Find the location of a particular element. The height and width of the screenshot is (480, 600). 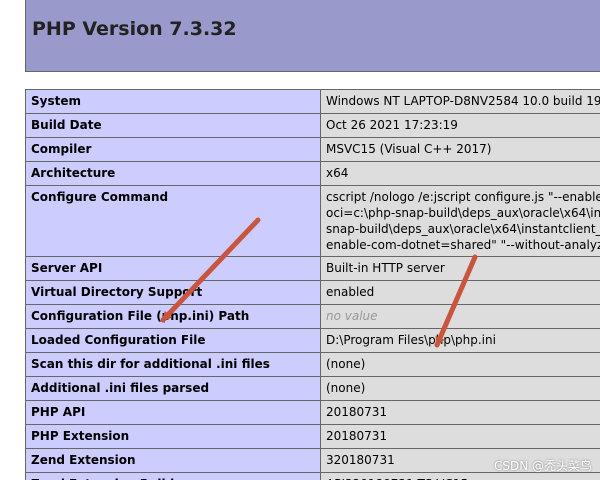

row-value: MSVC15 (Visual C++ 2017) is located at coordinates (460, 149).